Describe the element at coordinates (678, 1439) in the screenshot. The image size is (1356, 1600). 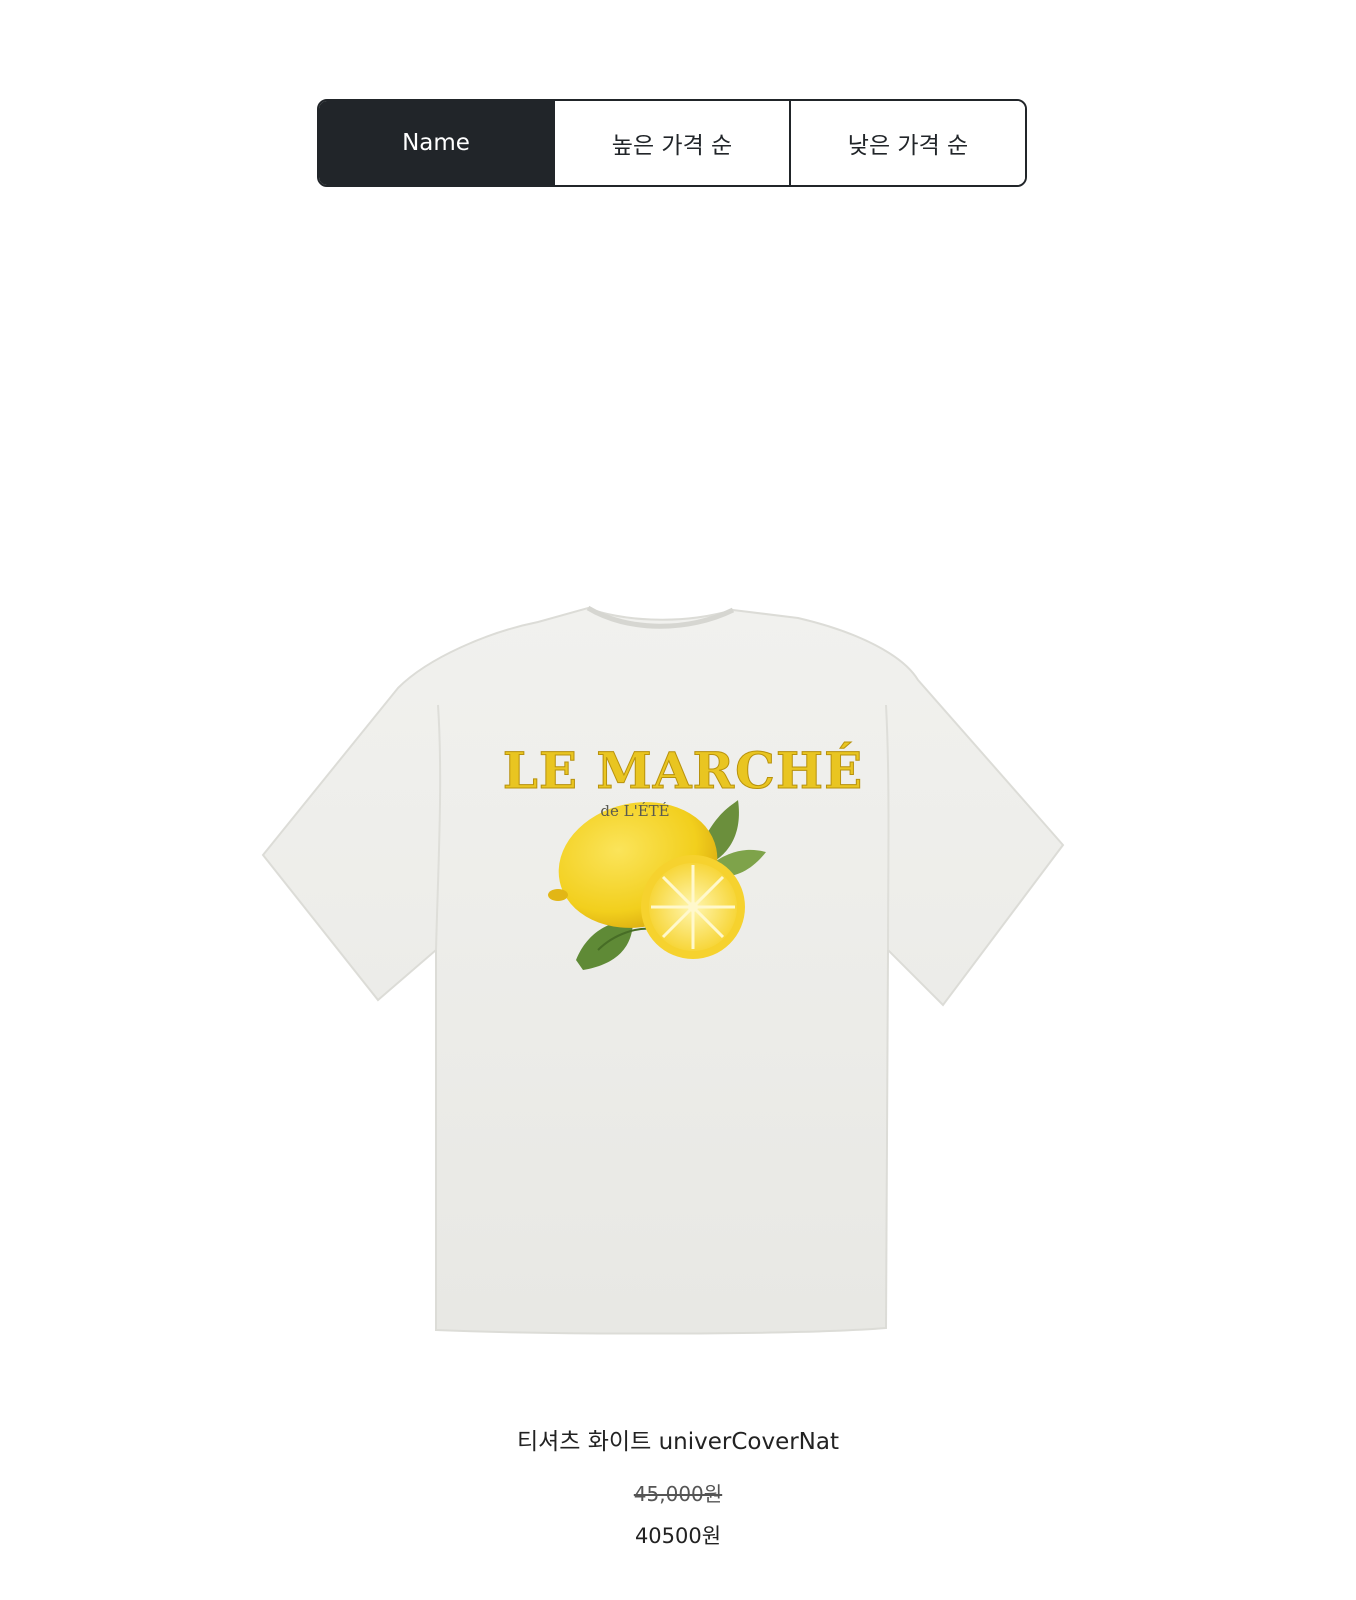
I see `product-name: 티셔츠 화이트 univerCoverNat` at that location.